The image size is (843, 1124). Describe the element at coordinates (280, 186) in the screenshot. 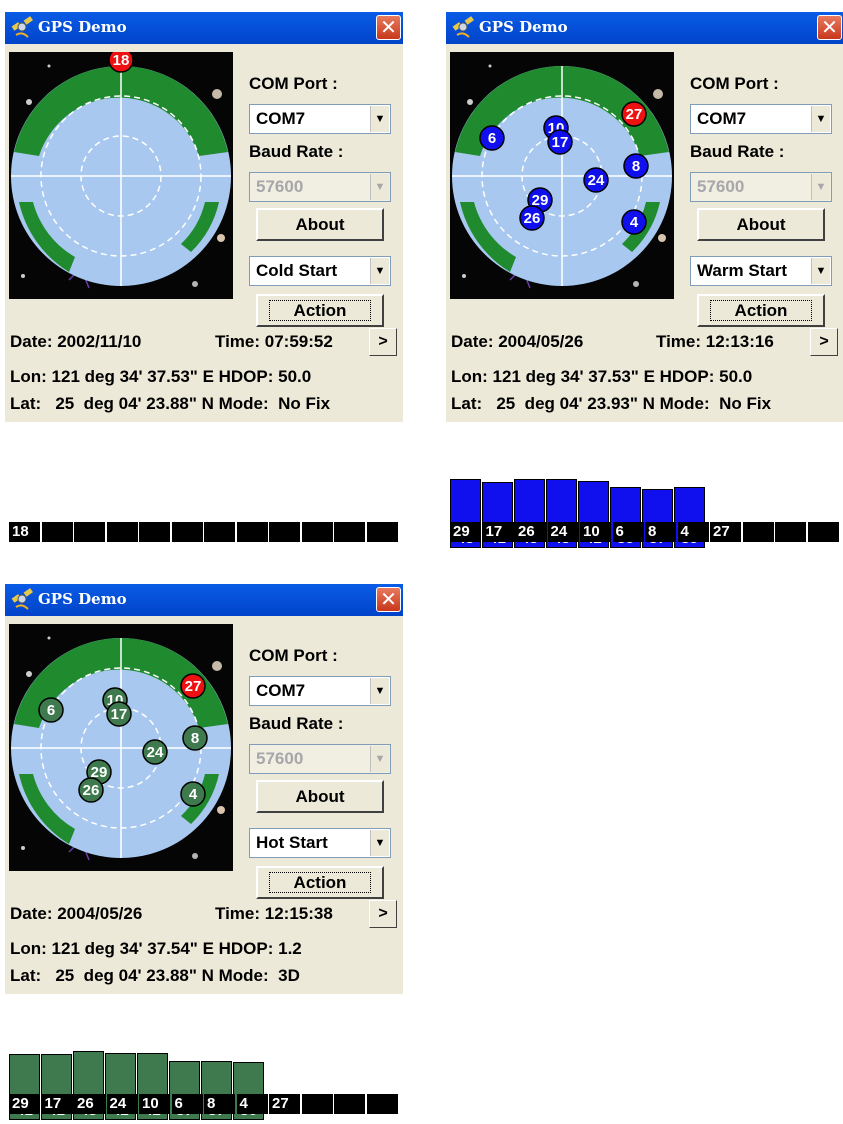

I see `baud-rate-value: 57600` at that location.